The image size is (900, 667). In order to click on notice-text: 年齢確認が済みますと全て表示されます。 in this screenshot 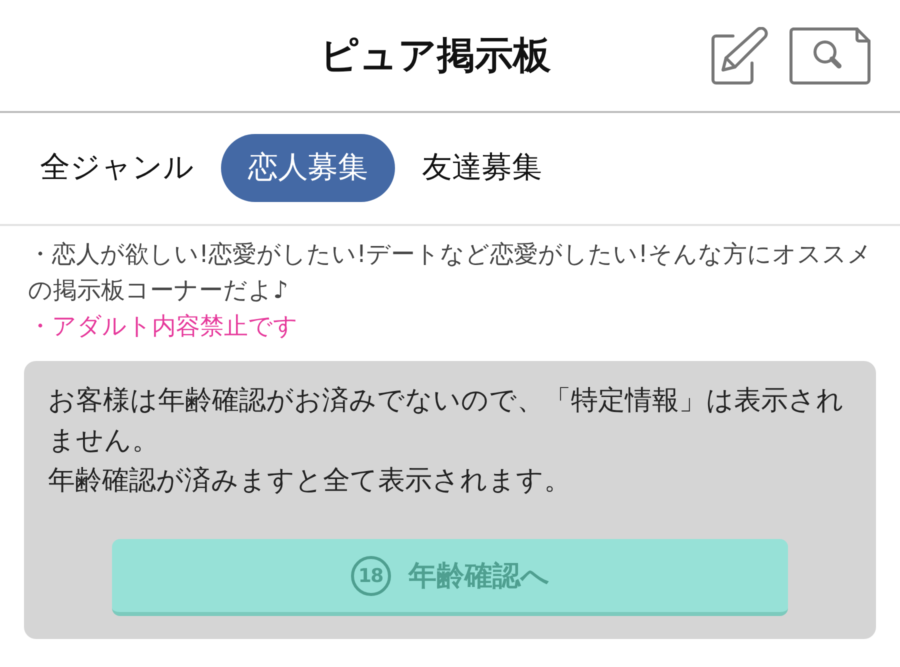, I will do `click(310, 481)`.